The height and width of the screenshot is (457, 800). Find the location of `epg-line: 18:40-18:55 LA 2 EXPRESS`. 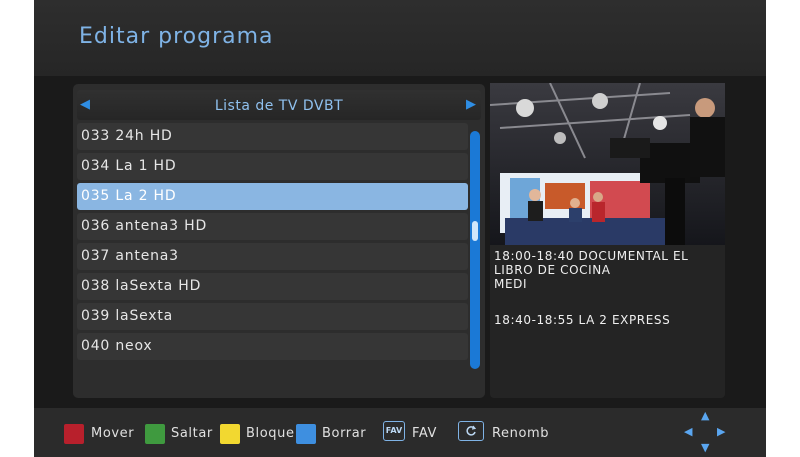

epg-line: 18:40-18:55 LA 2 EXPRESS is located at coordinates (582, 320).